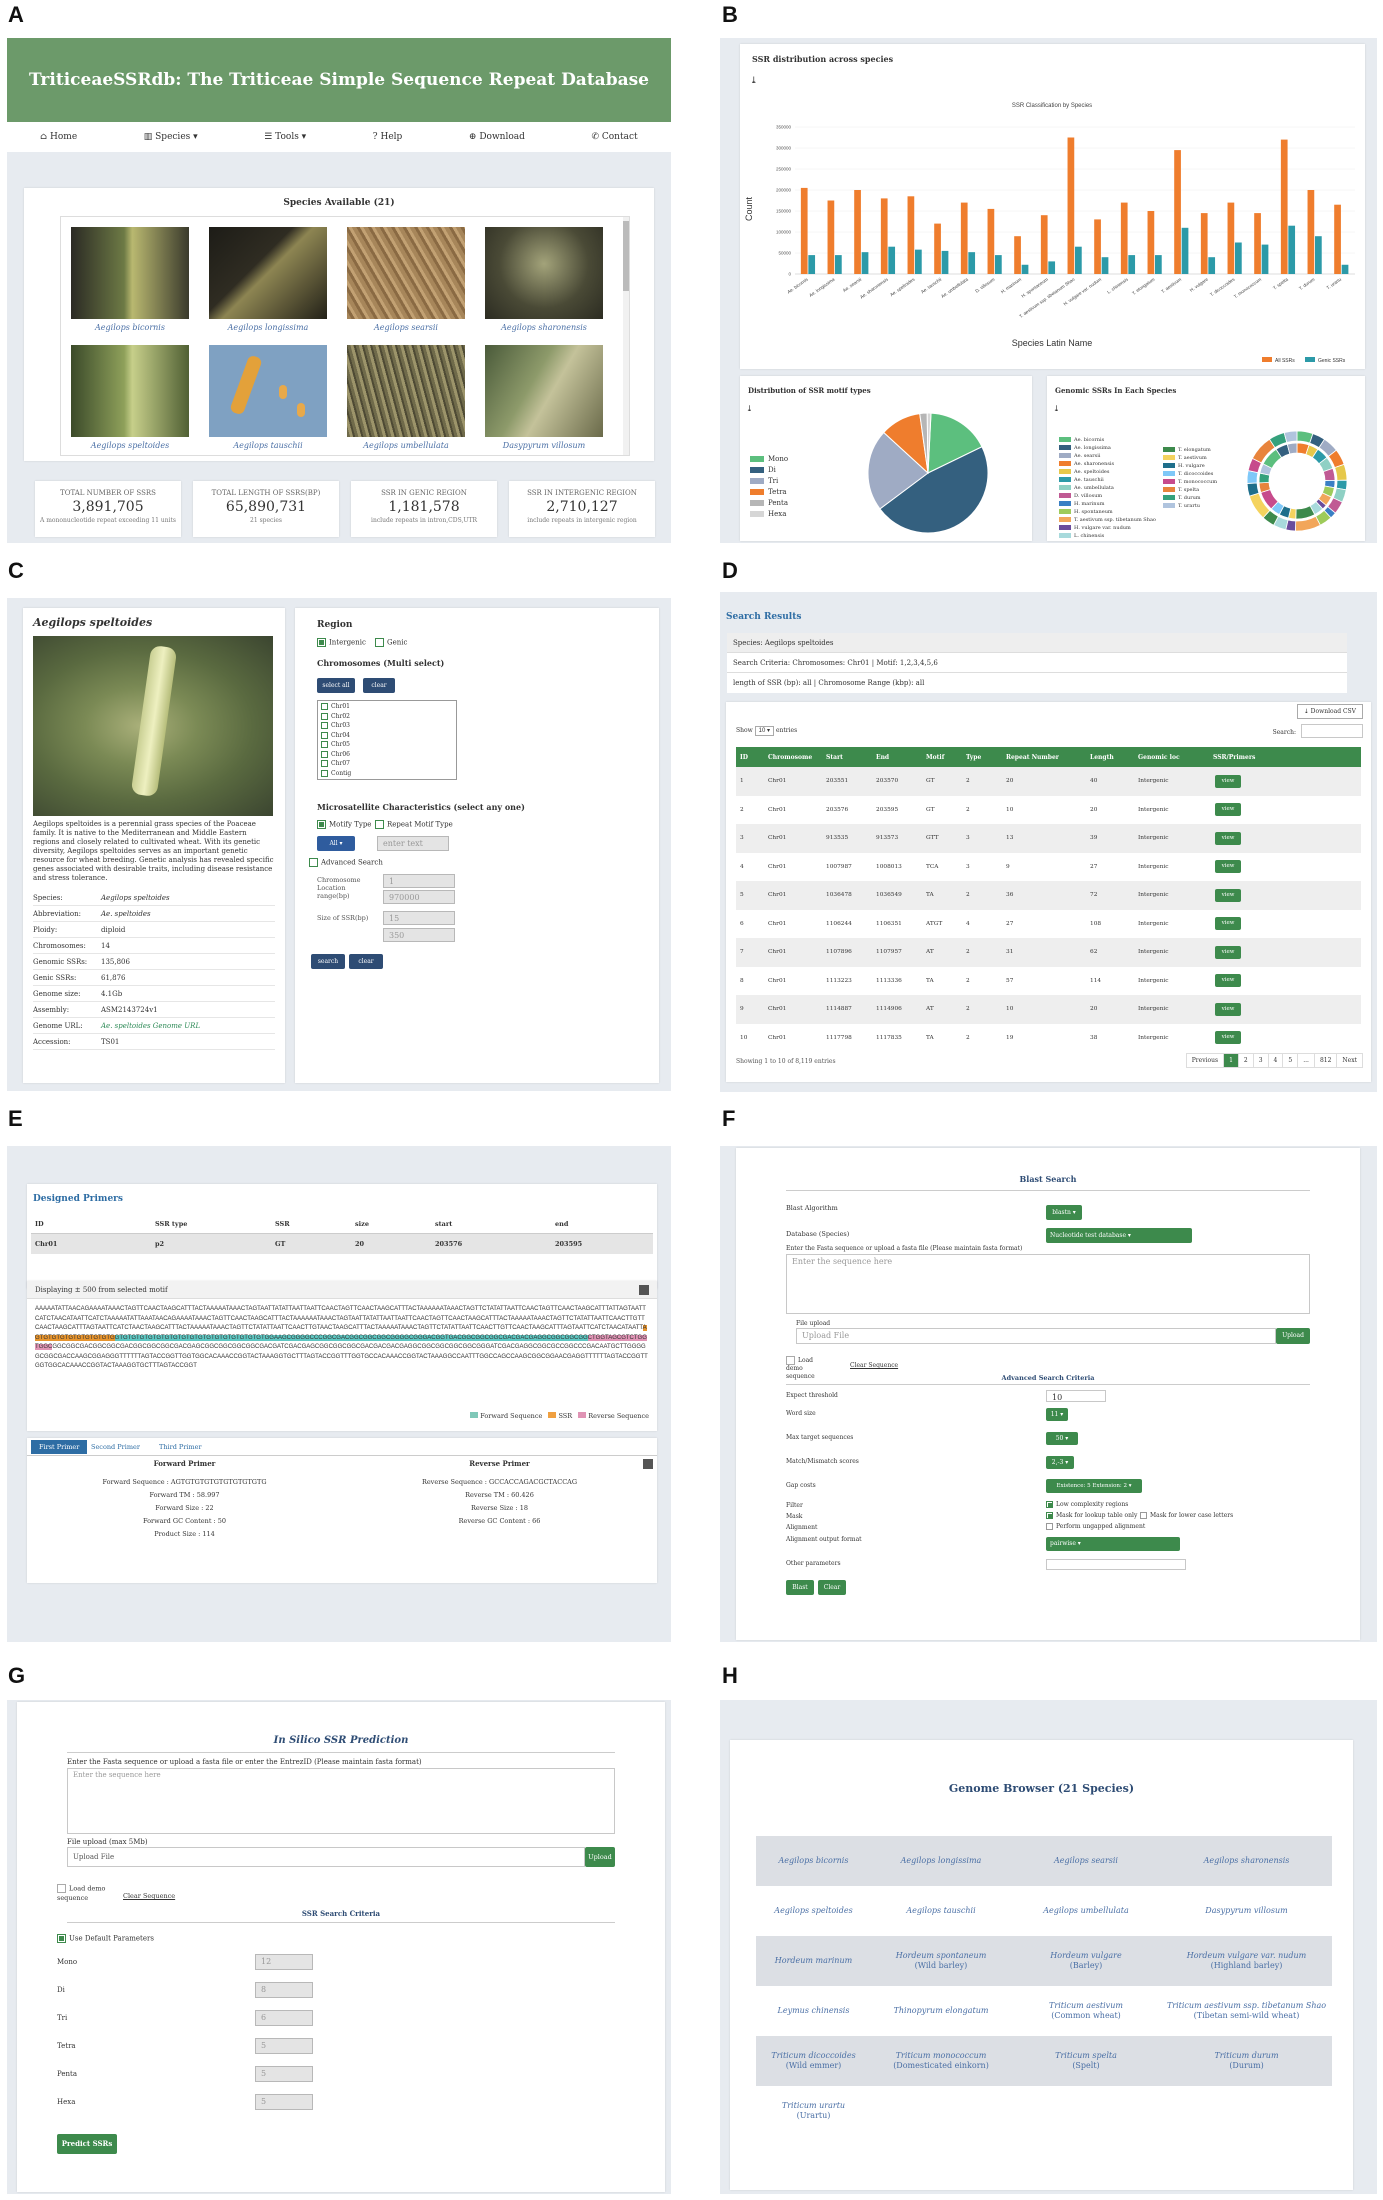  I want to click on column-header: Genomic loc, so click(1171, 757).